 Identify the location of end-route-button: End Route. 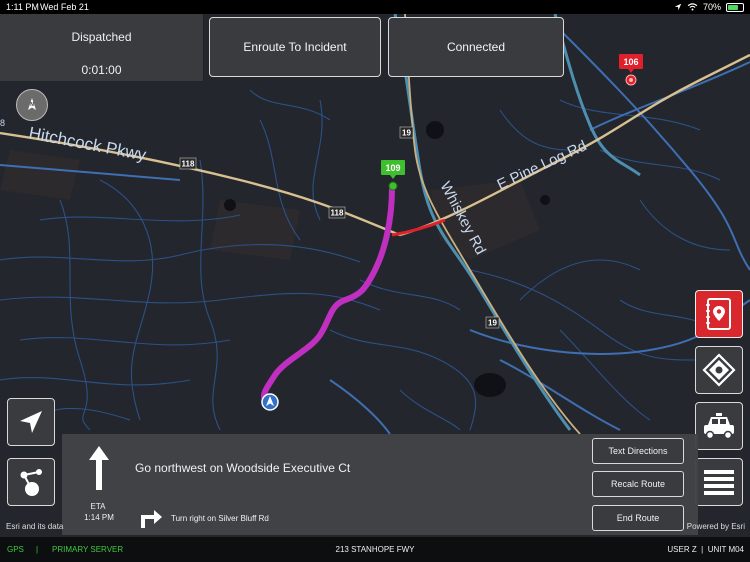
(638, 518).